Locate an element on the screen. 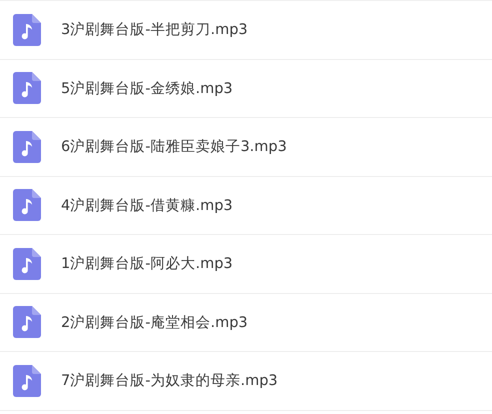 This screenshot has width=492, height=414. file-name: 7沪剧舞台版-为奴隶的母亲.mp3 is located at coordinates (169, 380).